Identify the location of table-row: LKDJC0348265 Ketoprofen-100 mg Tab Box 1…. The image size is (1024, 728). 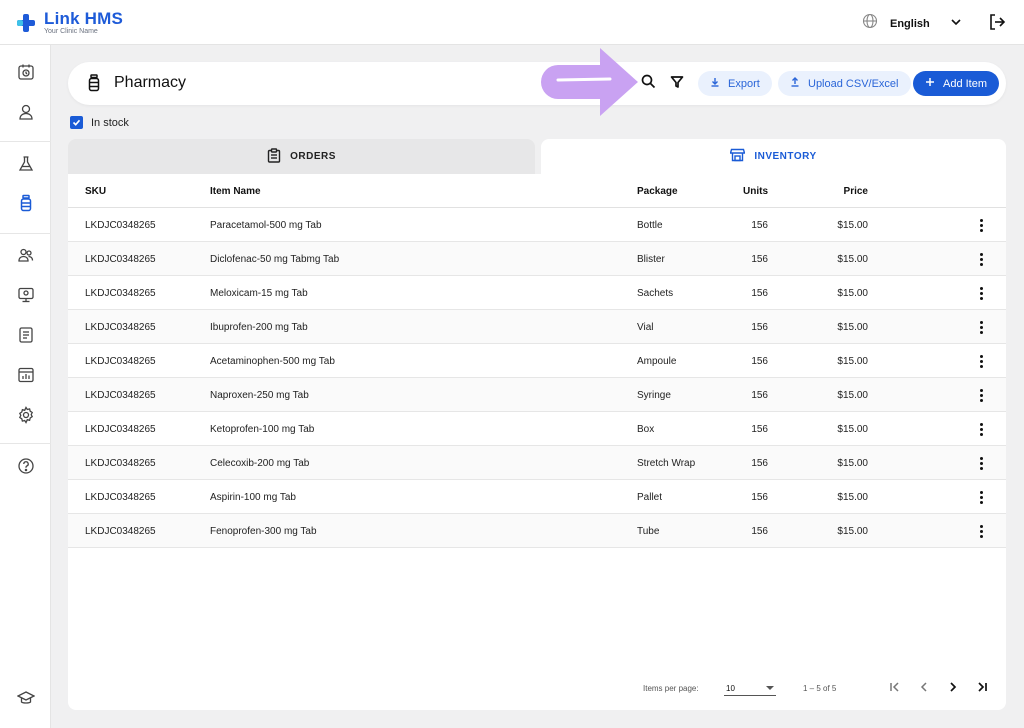
(537, 429).